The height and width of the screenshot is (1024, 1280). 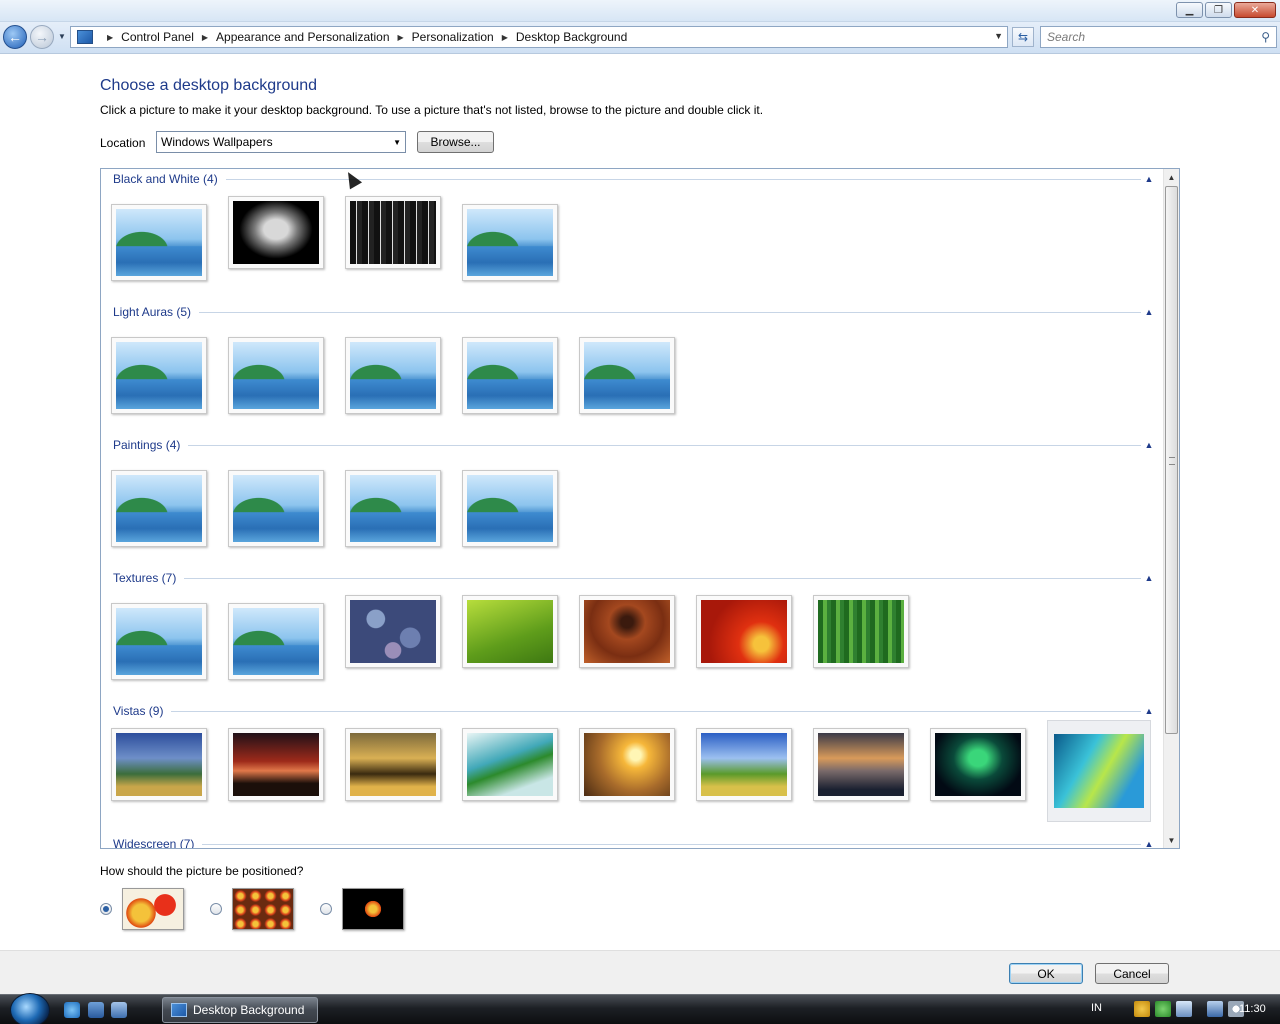 I want to click on chevron-down-icon: ▼, so click(x=397, y=142).